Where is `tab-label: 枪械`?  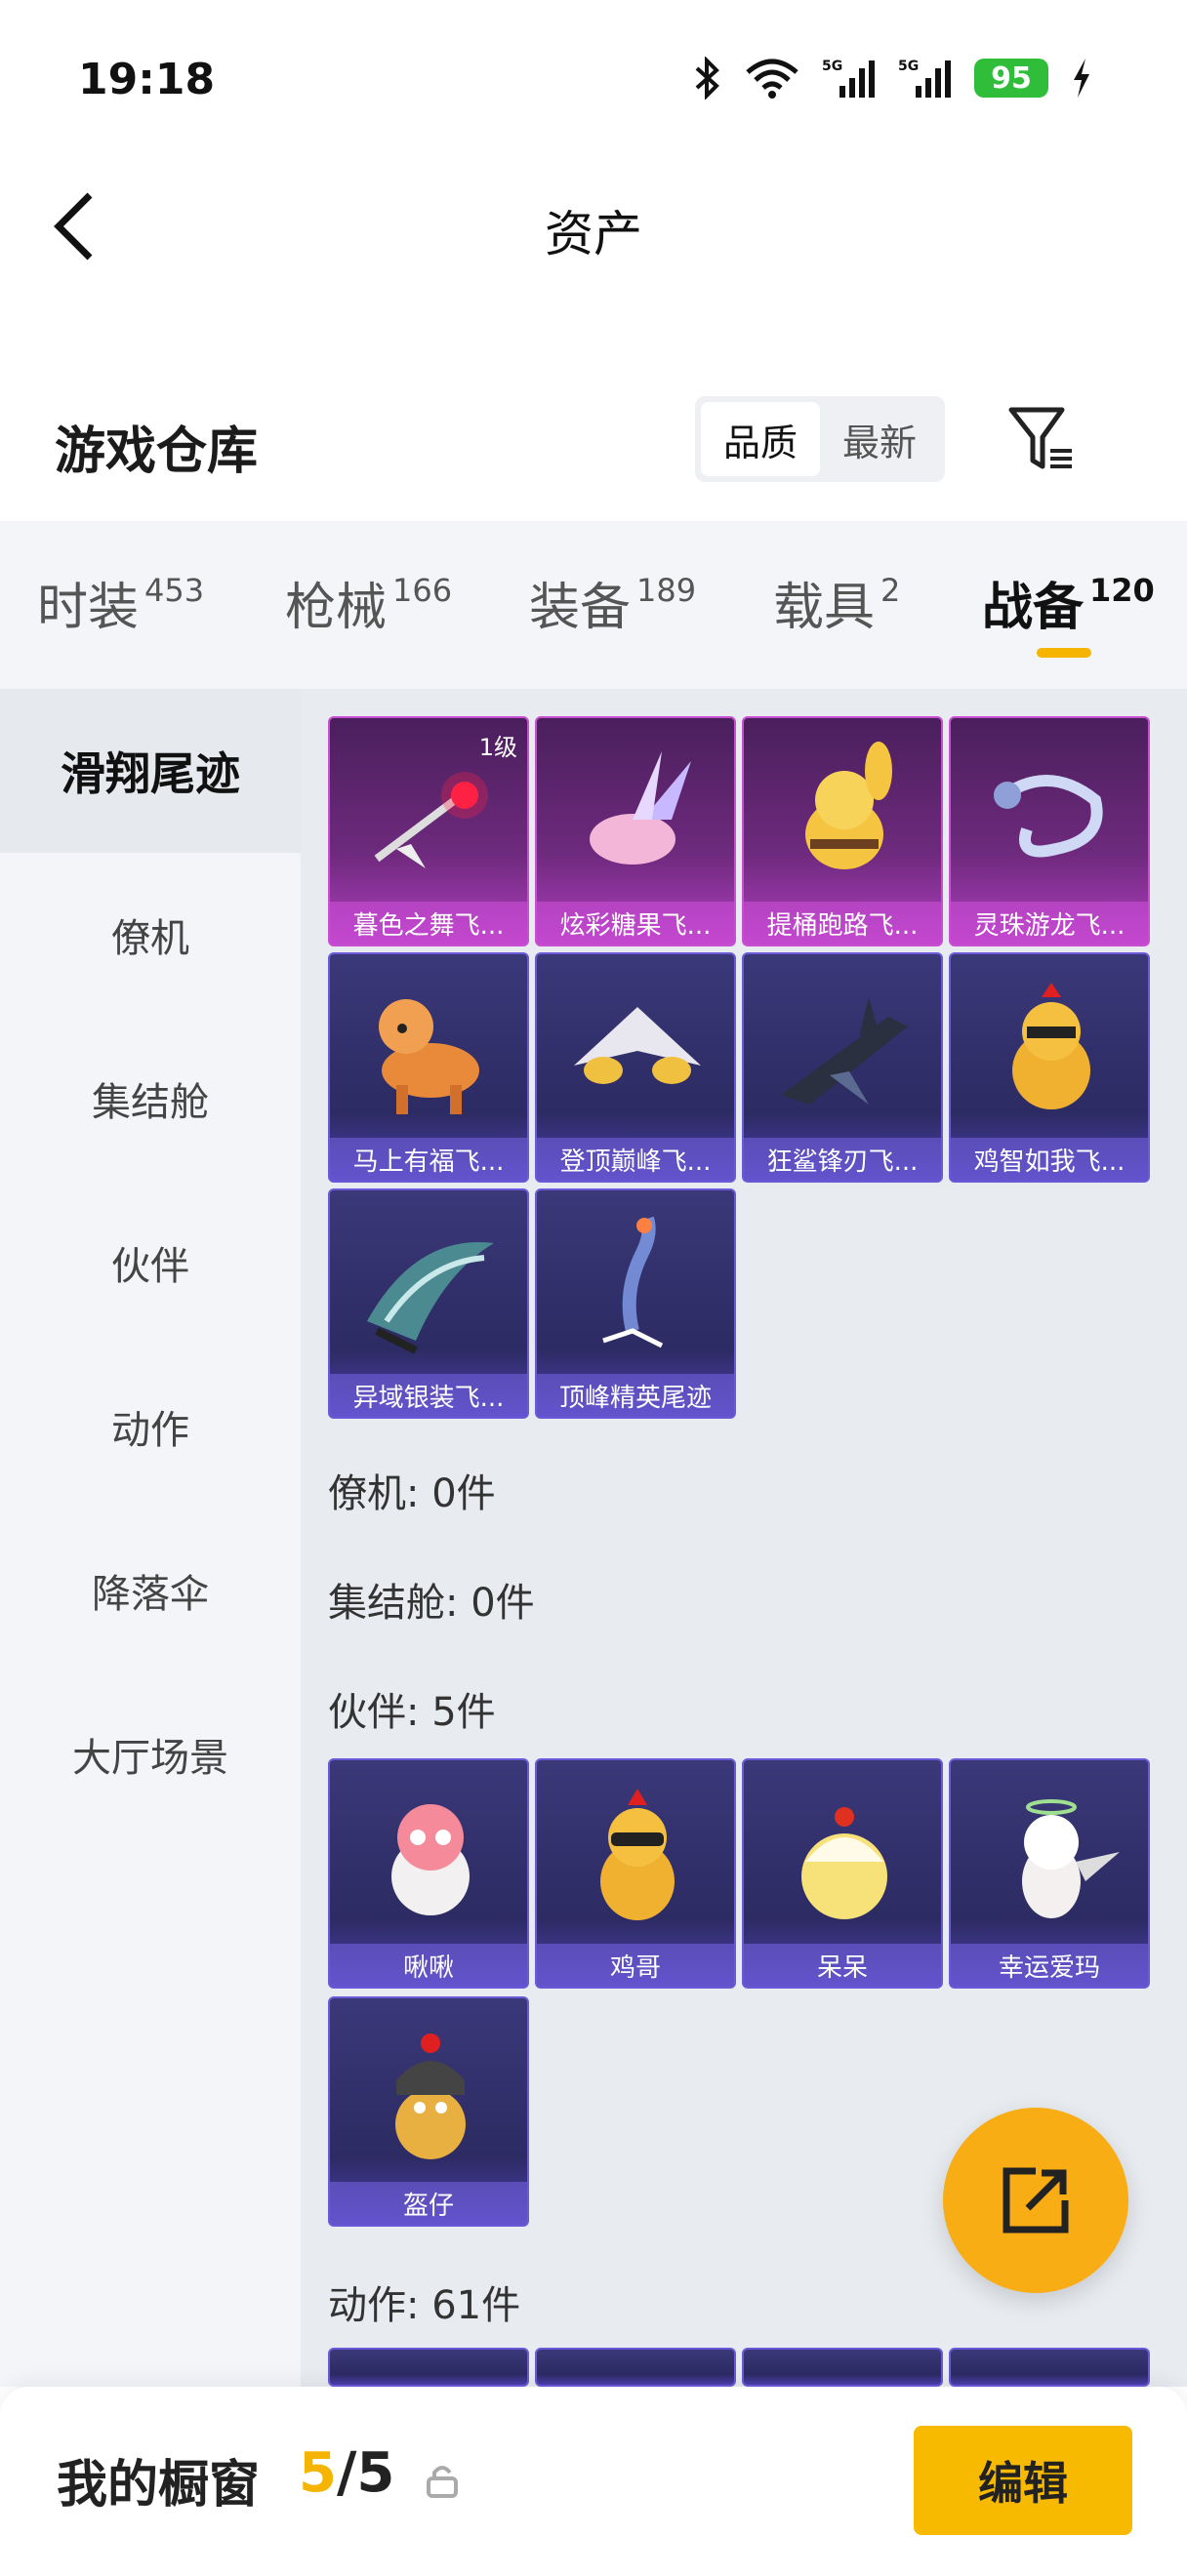 tab-label: 枪械 is located at coordinates (336, 608).